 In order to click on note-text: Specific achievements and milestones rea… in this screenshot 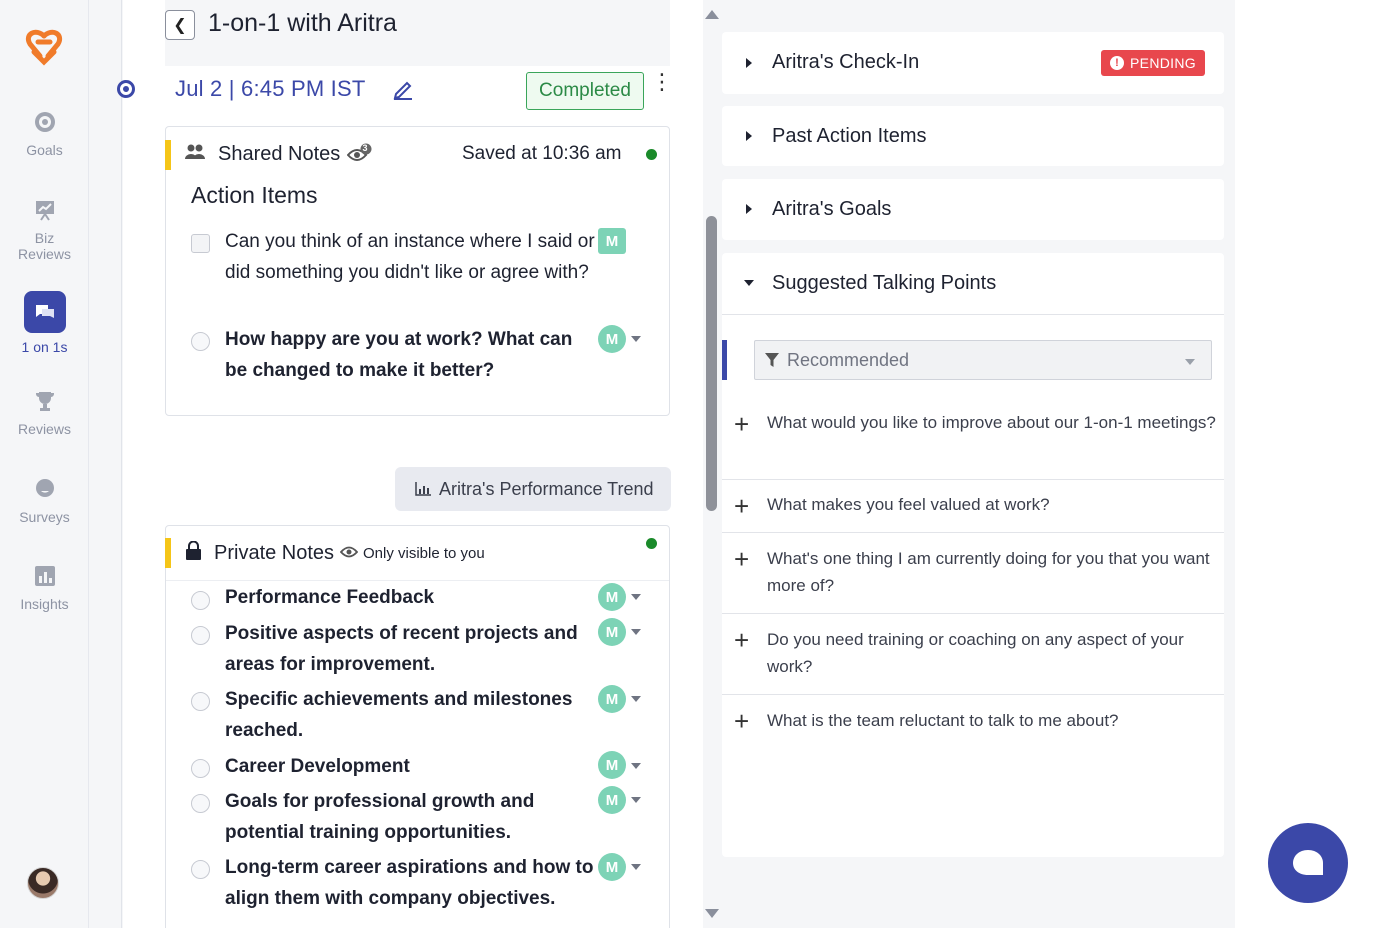, I will do `click(410, 715)`.